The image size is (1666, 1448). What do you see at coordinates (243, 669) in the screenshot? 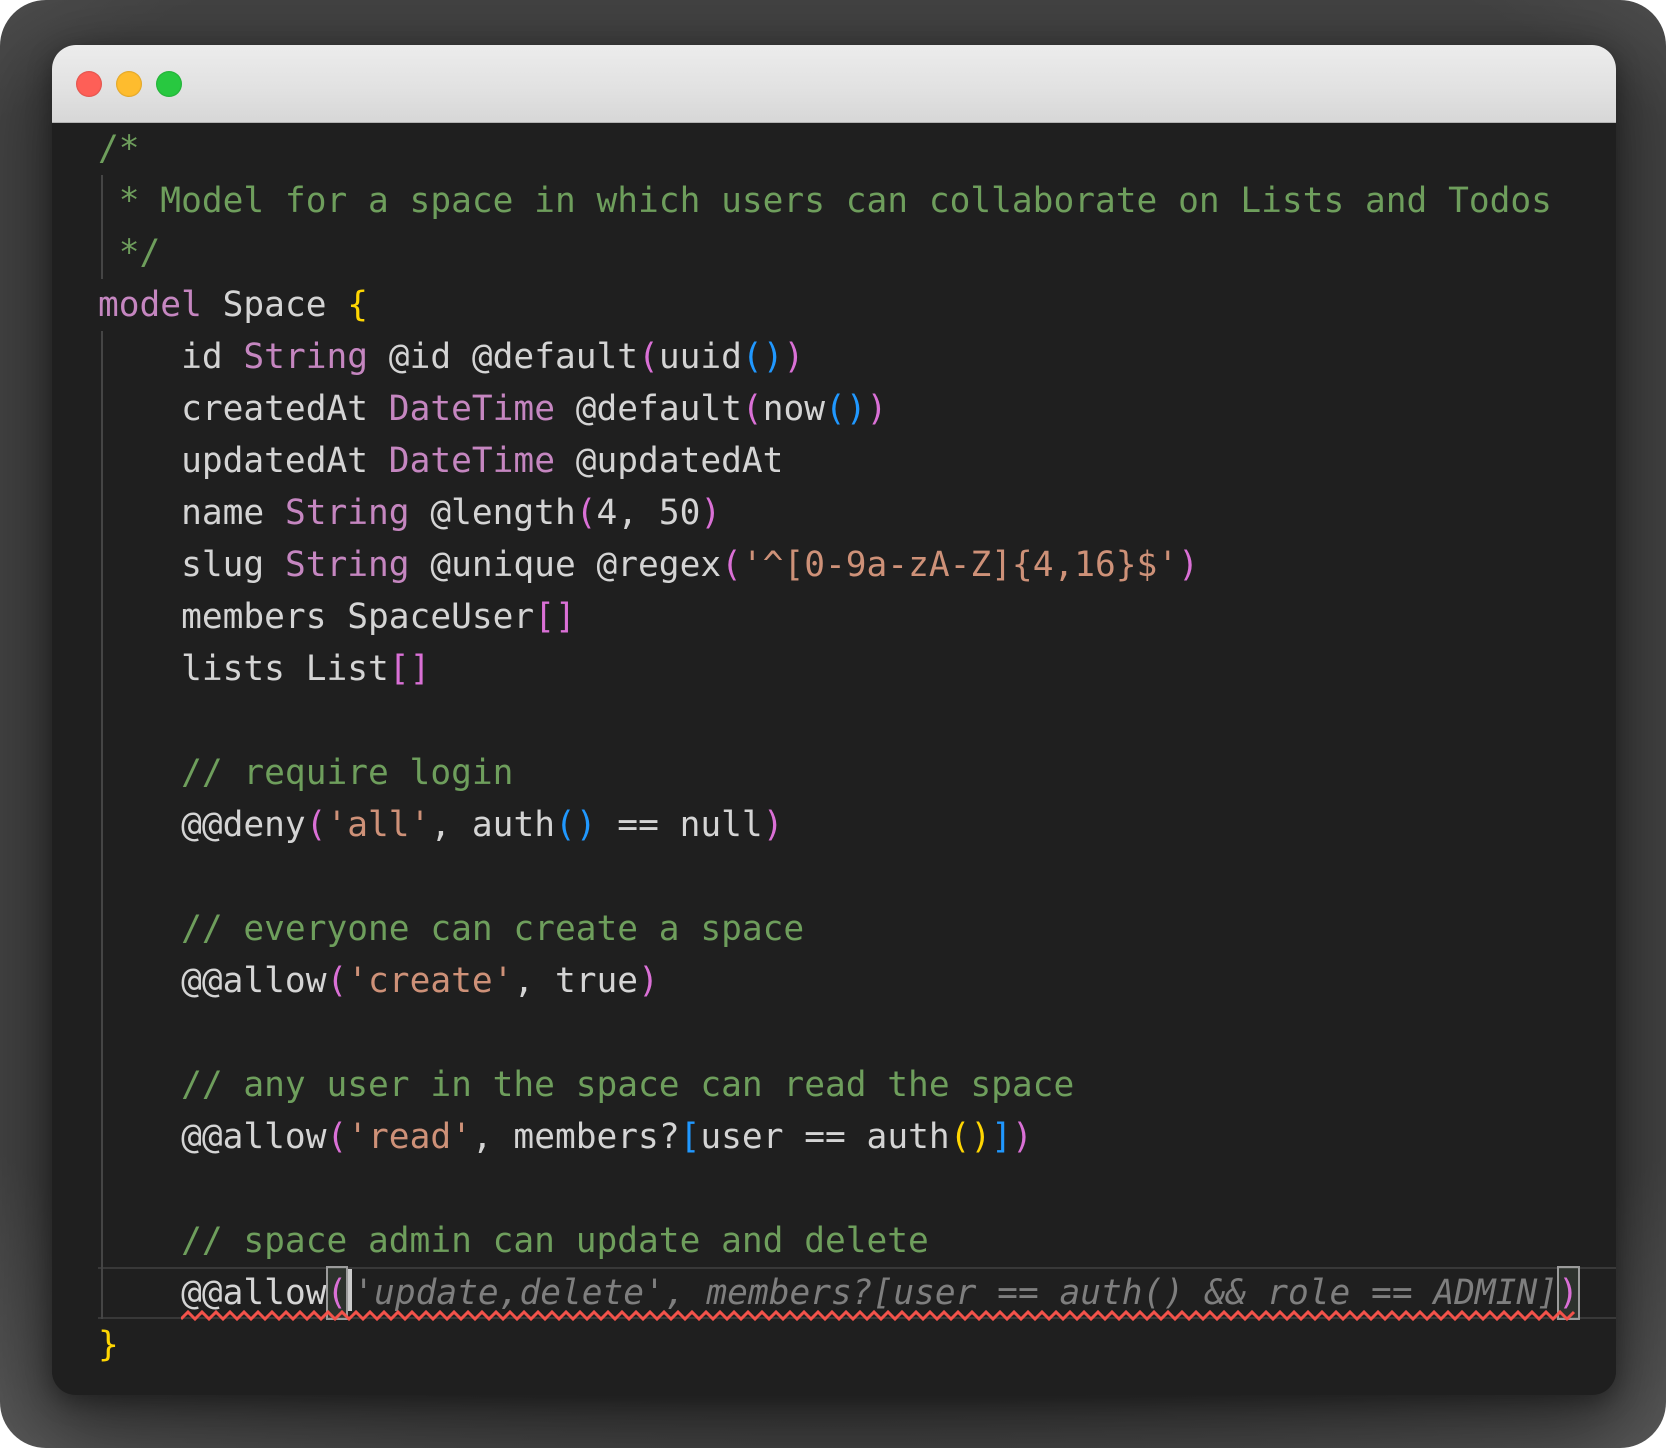
I see `code-token: lists List` at bounding box center [243, 669].